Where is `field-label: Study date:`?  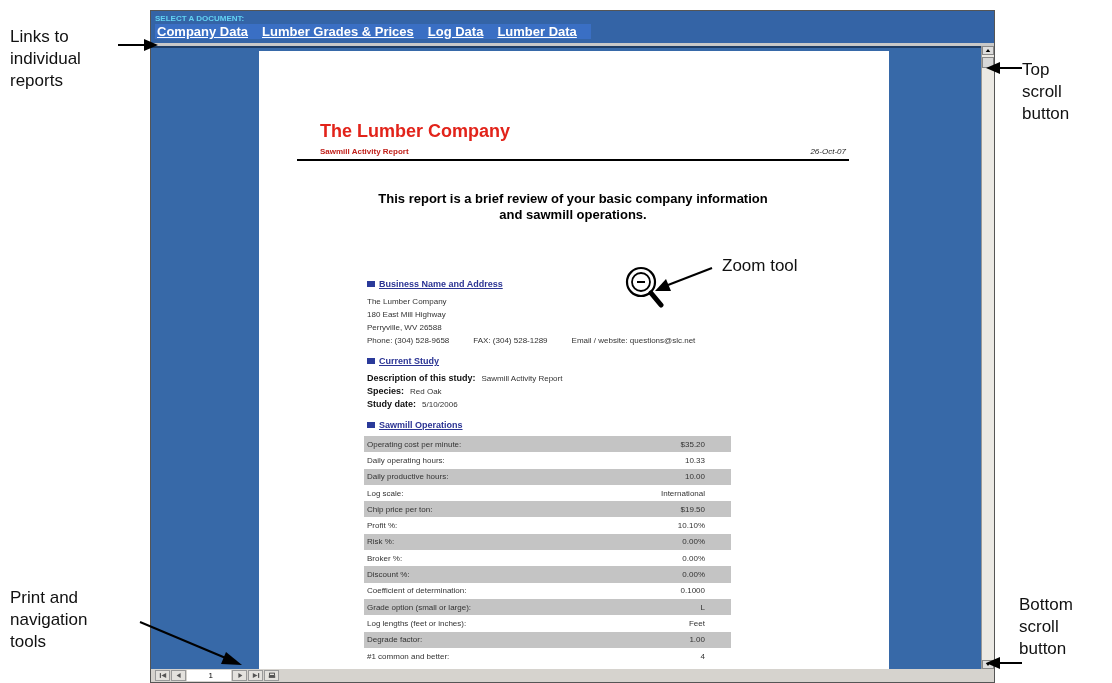
field-label: Study date: is located at coordinates (391, 404).